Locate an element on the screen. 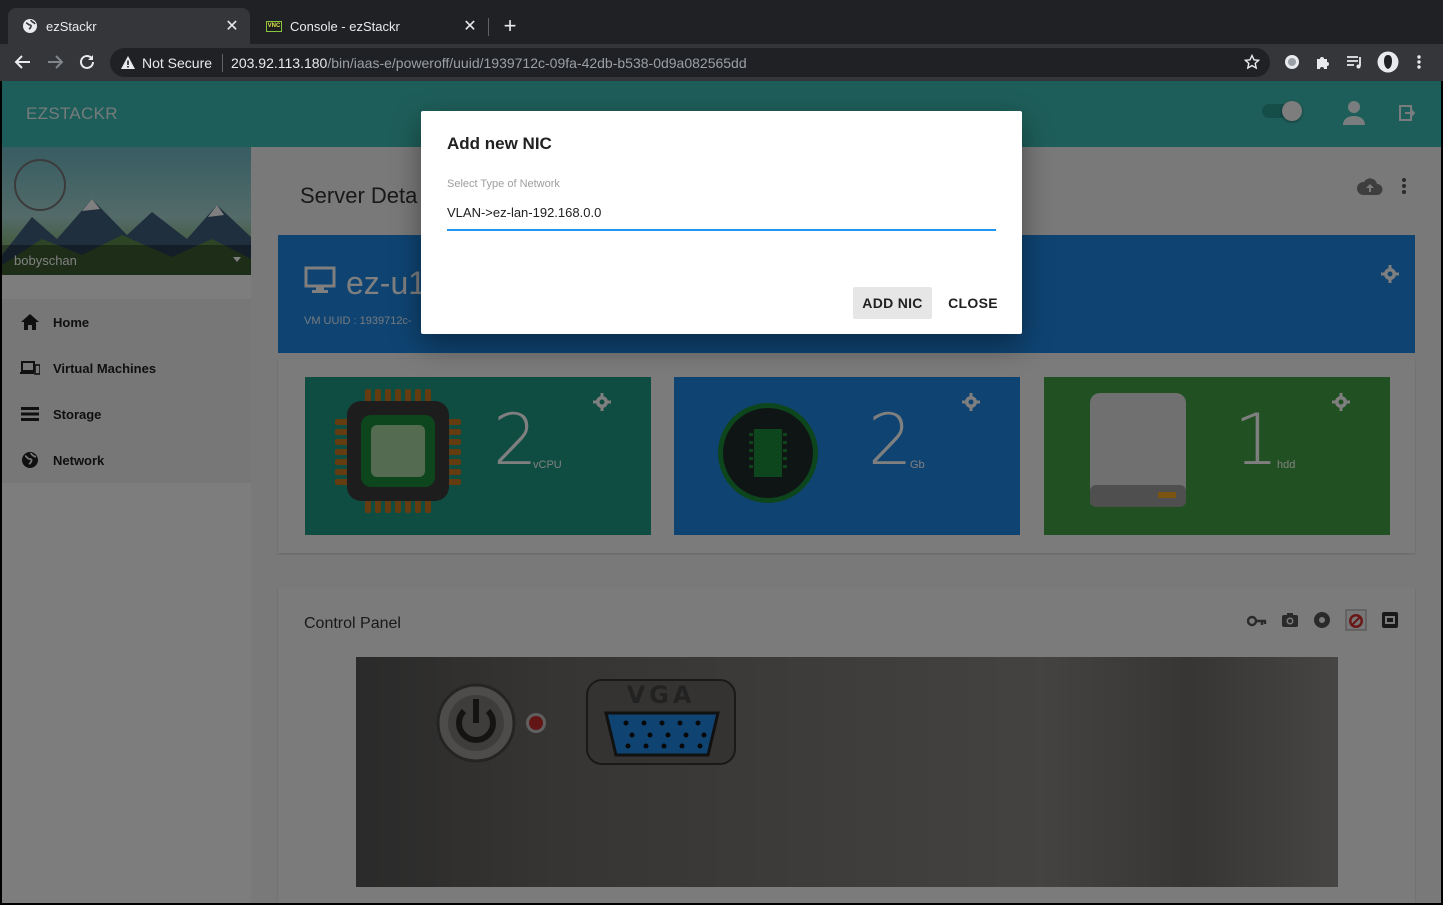  browser-menu-icon is located at coordinates (1419, 62).